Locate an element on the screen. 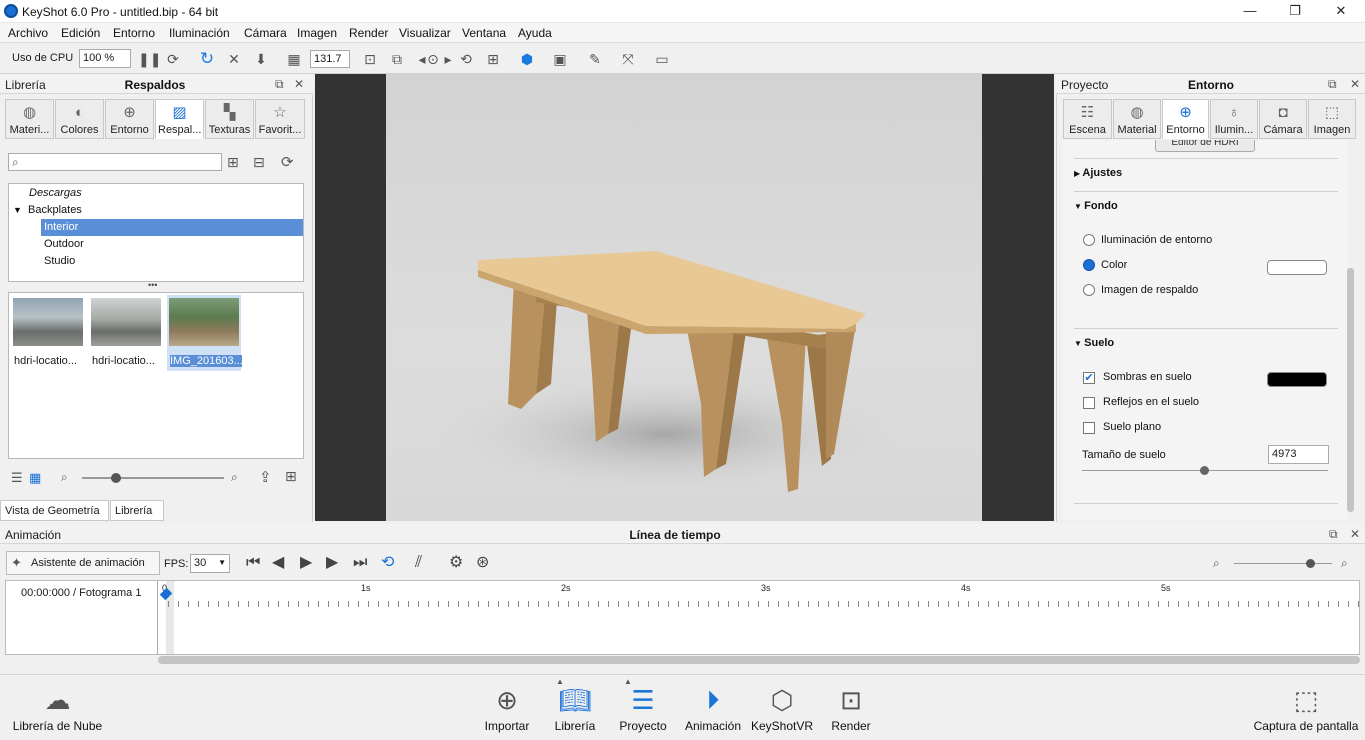 The image size is (1365, 740). cpu-select: 100 % is located at coordinates (105, 58).